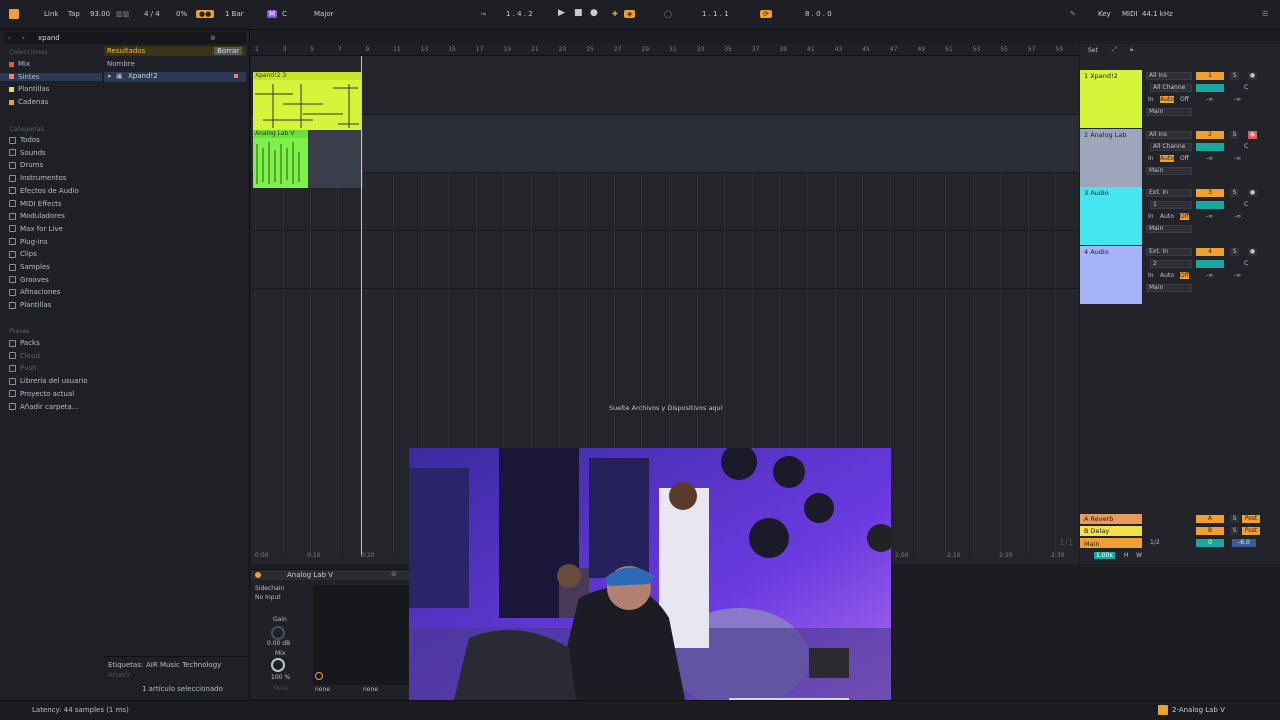 Image resolution: width=1280 pixels, height=720 pixels. Describe the element at coordinates (519, 14) in the screenshot. I see `song-position: 1 . 4 . 2` at that location.